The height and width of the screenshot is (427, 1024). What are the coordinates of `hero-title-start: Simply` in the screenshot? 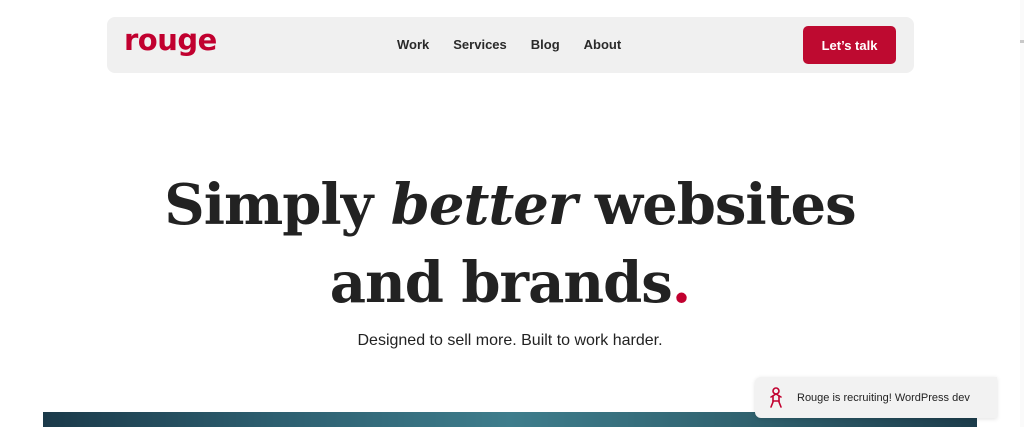 It's located at (277, 205).